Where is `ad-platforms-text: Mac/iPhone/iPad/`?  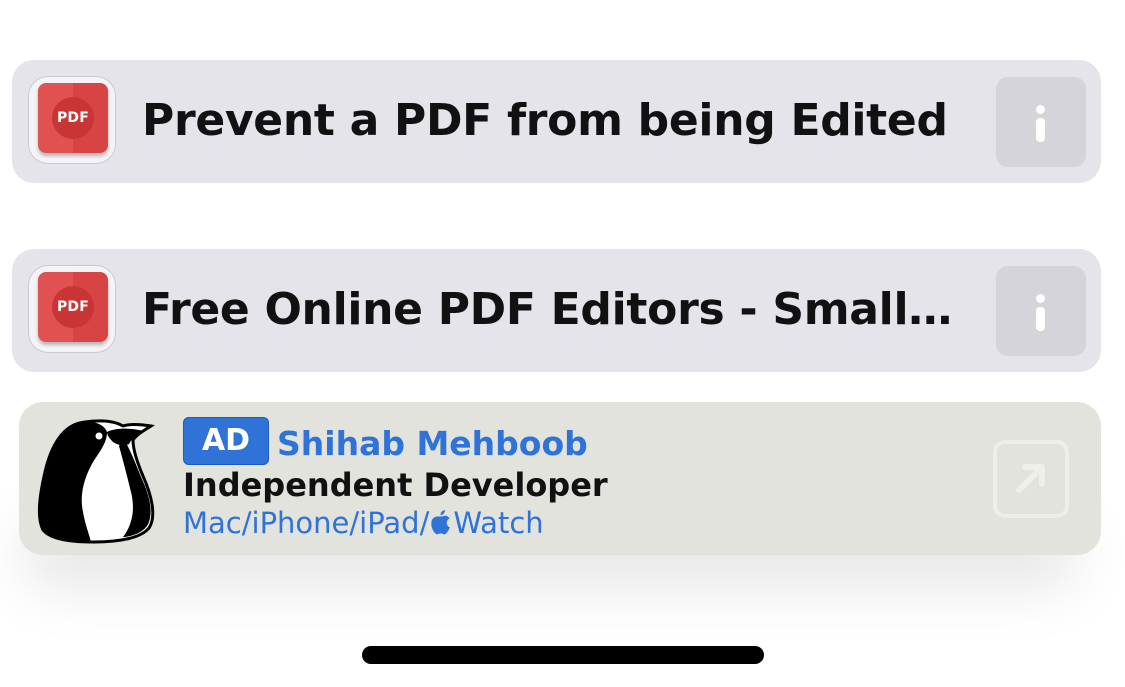
ad-platforms-text: Mac/iPhone/iPad/ is located at coordinates (306, 523).